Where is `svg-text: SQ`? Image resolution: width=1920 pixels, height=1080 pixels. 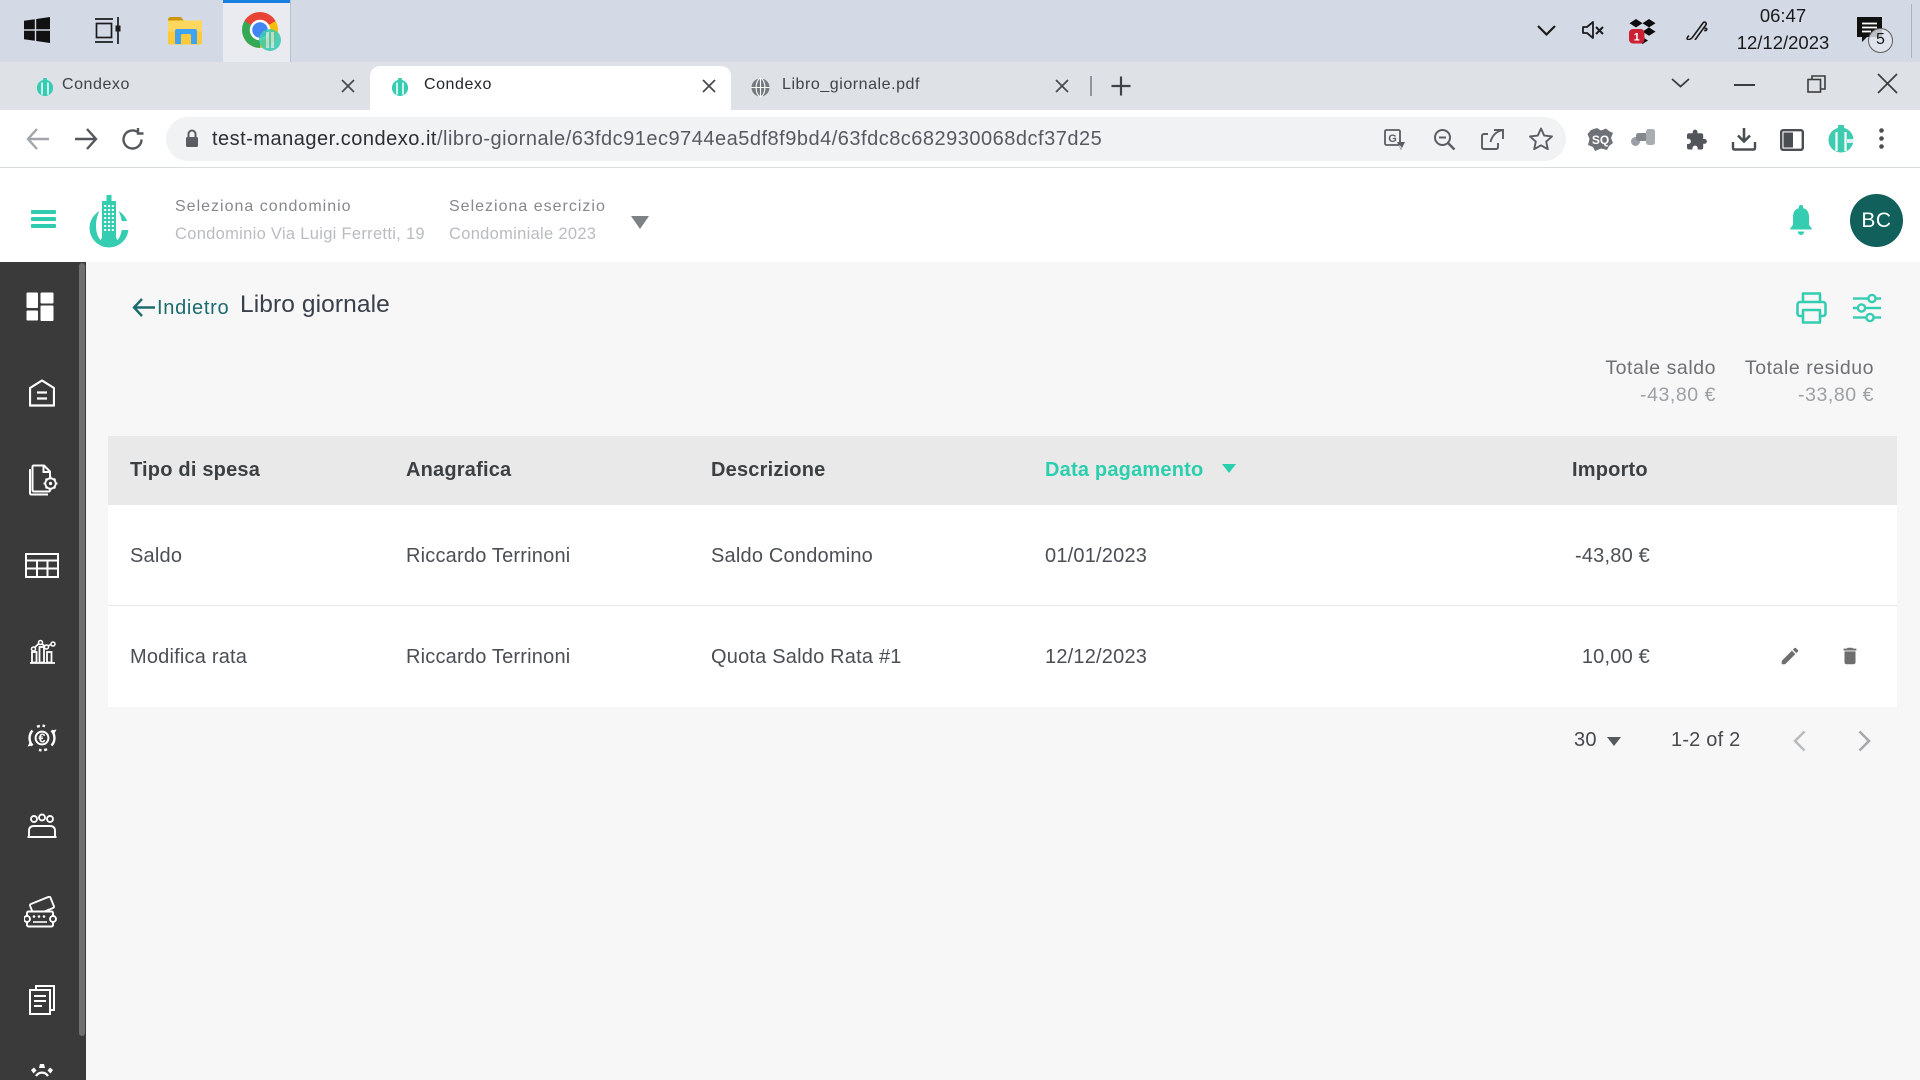
svg-text: SQ is located at coordinates (1600, 140).